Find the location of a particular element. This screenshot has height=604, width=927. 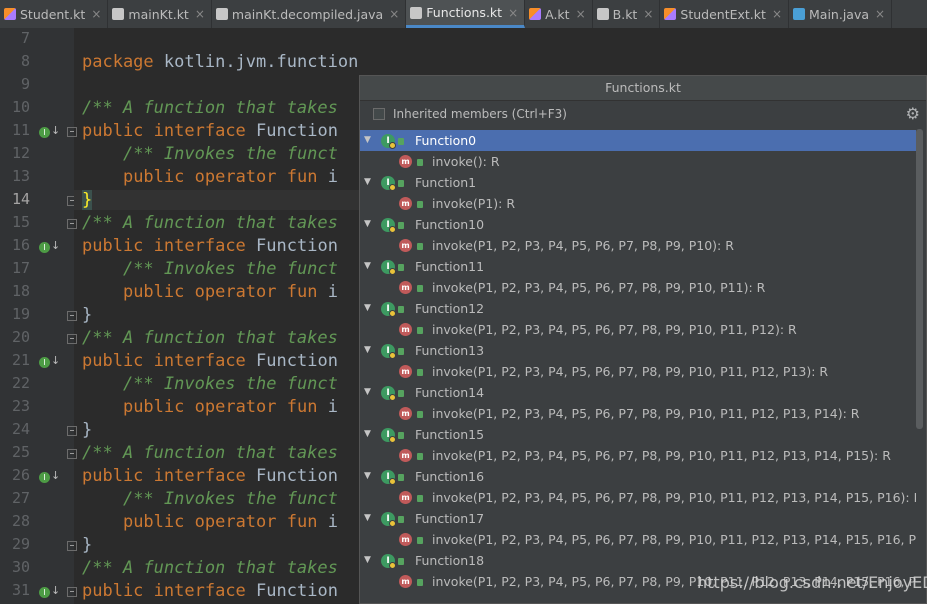

tab-label: mainKt.decompiled.java is located at coordinates (307, 14).